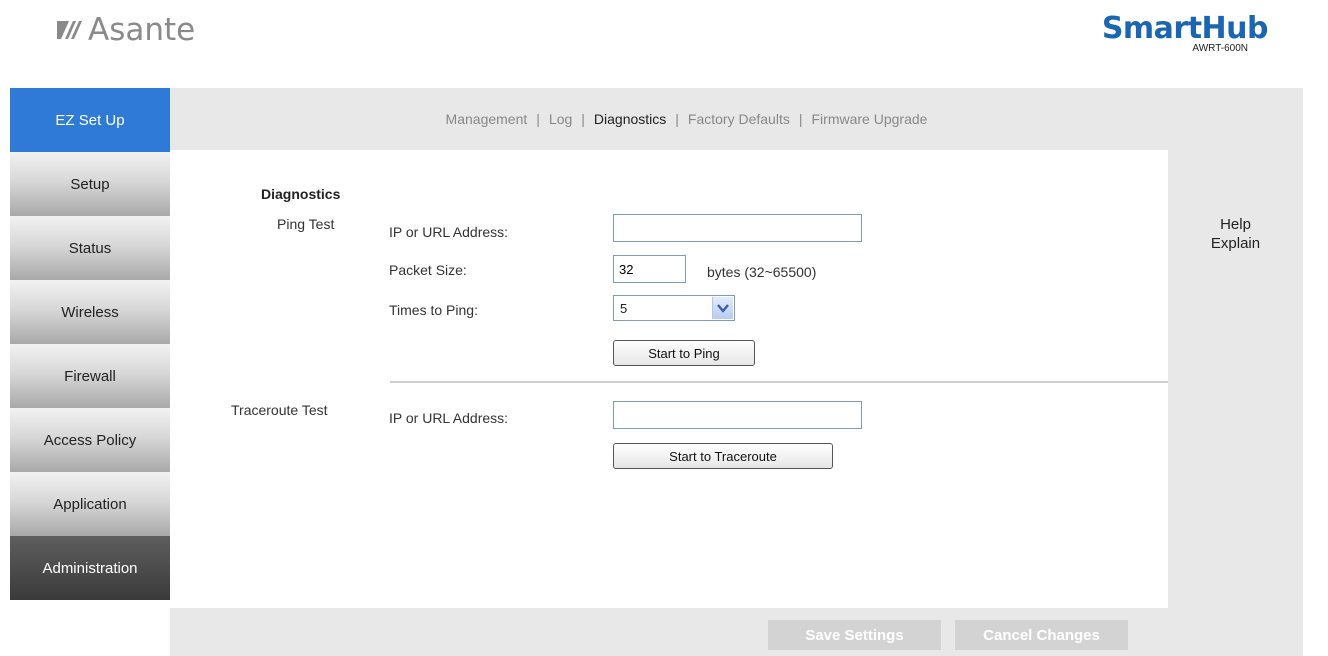  What do you see at coordinates (90, 184) in the screenshot?
I see `sidebar-item-setup: Setup` at bounding box center [90, 184].